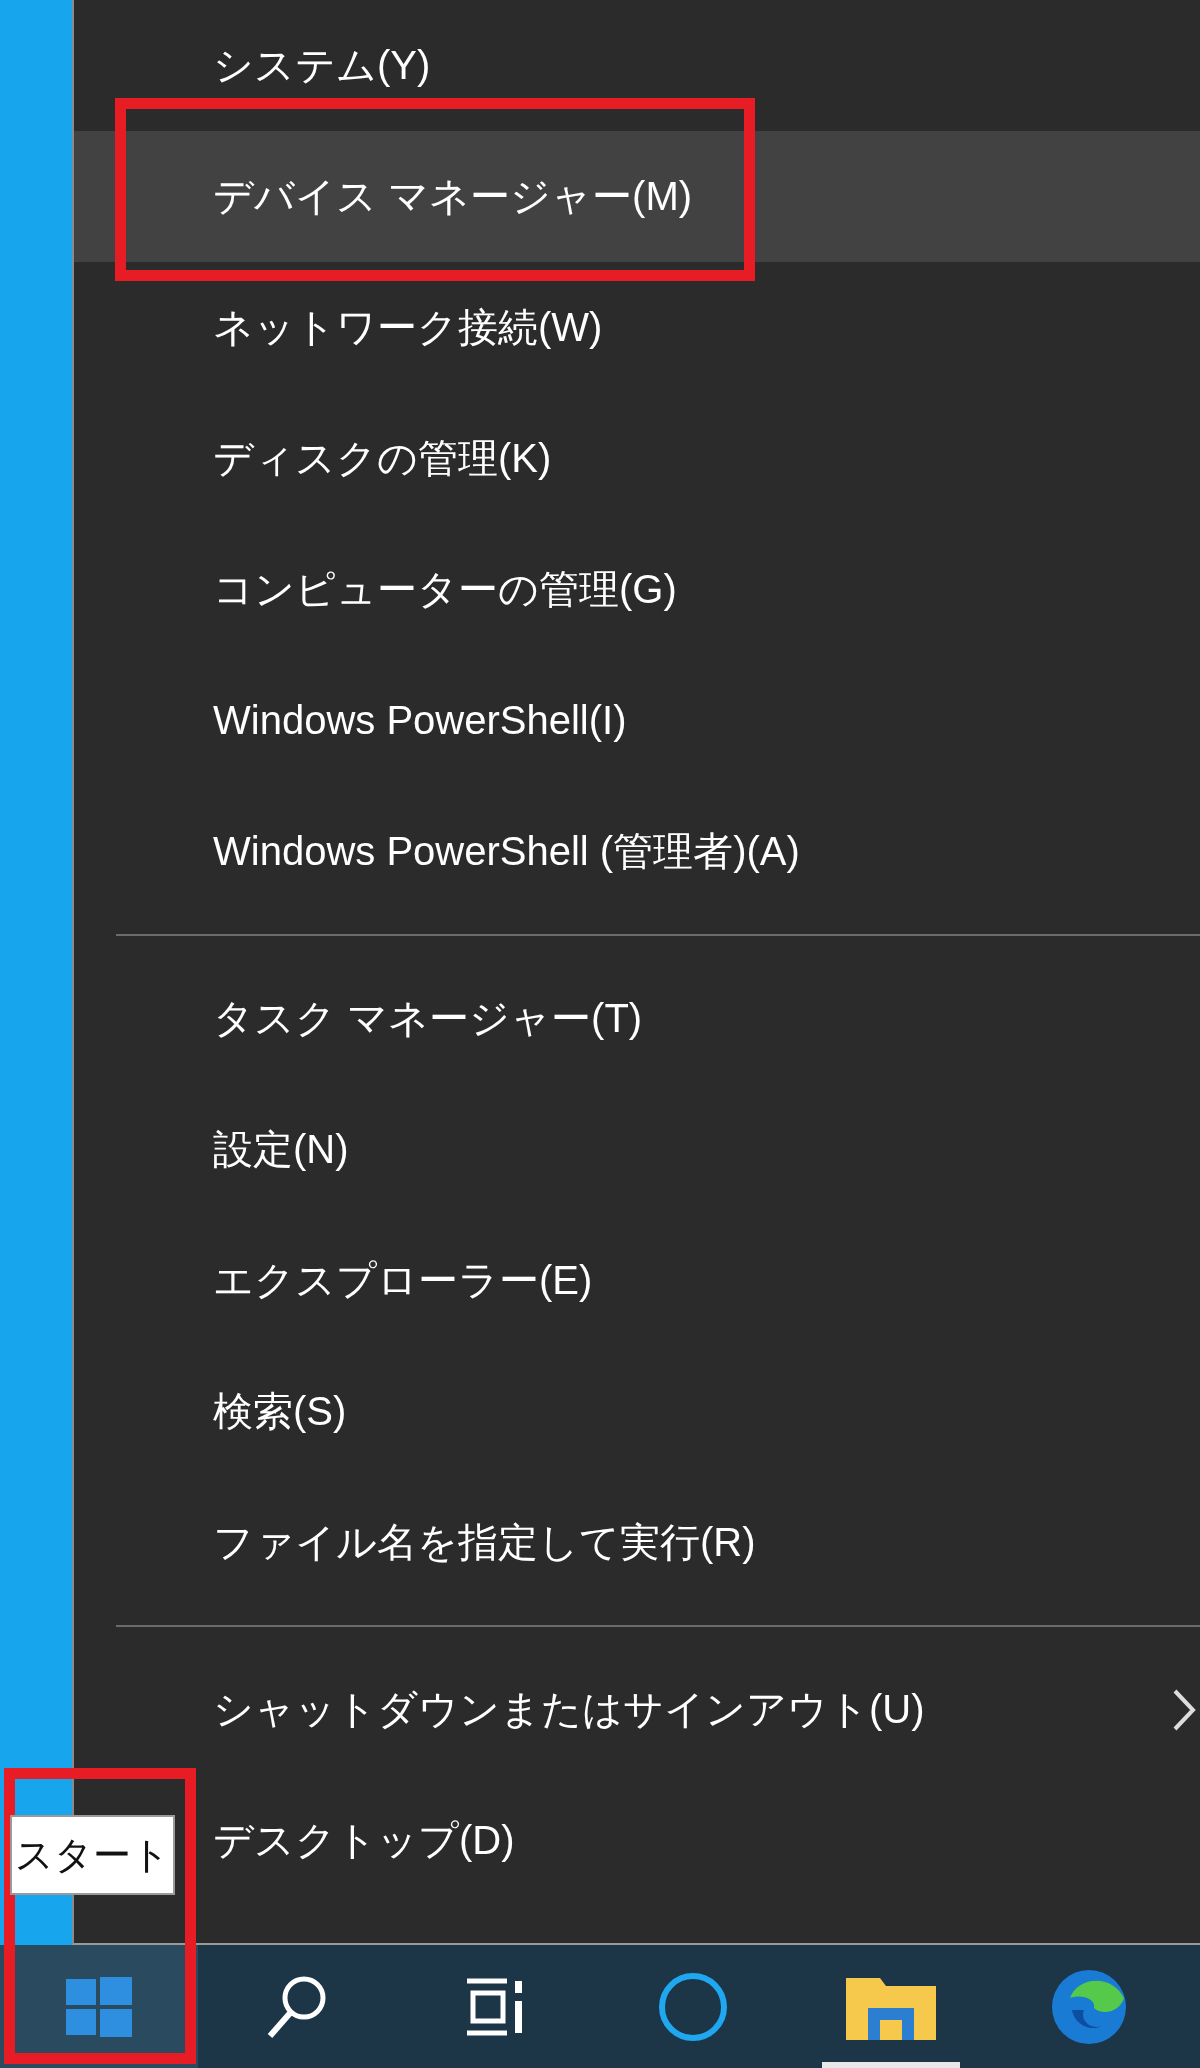 This screenshot has height=2068, width=1200. What do you see at coordinates (637, 720) in the screenshot?
I see `menu-item: Windows PowerShell(I)` at bounding box center [637, 720].